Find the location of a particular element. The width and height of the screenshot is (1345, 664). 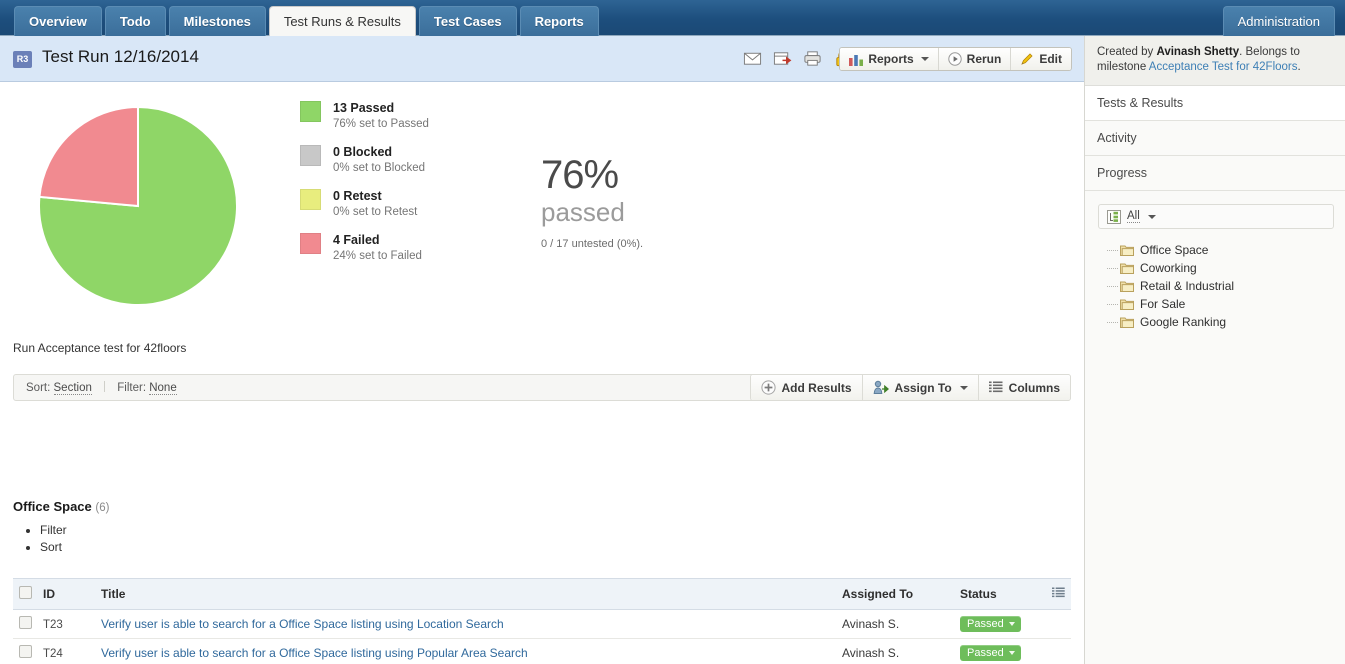

filter-prefix-label: Filter: is located at coordinates (132, 388).